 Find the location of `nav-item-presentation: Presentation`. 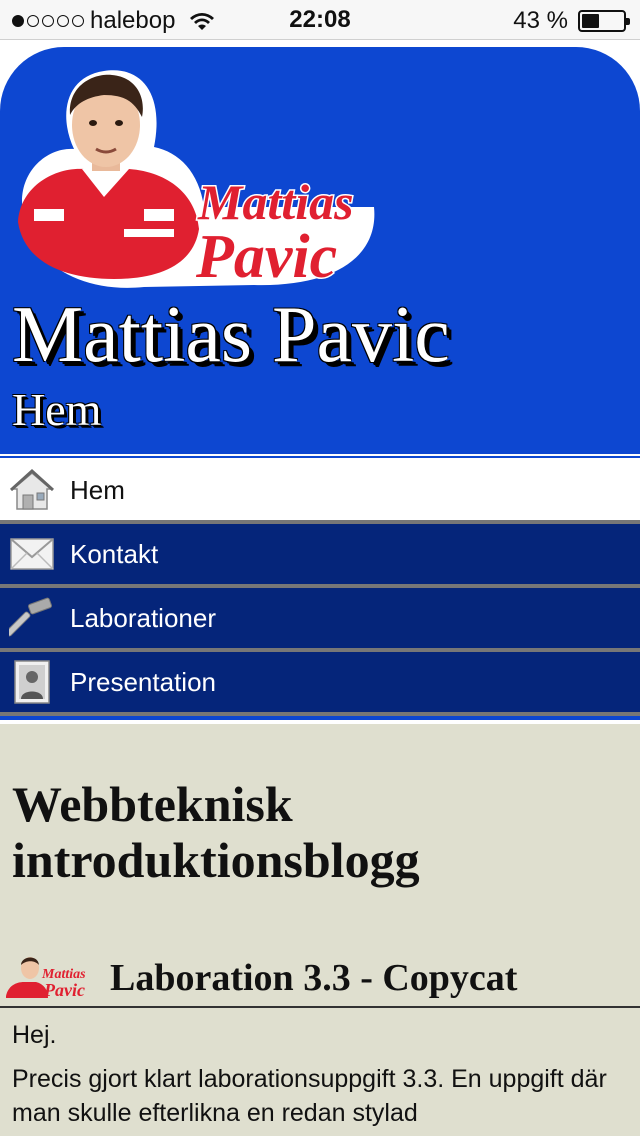

nav-item-presentation: Presentation is located at coordinates (320, 684).